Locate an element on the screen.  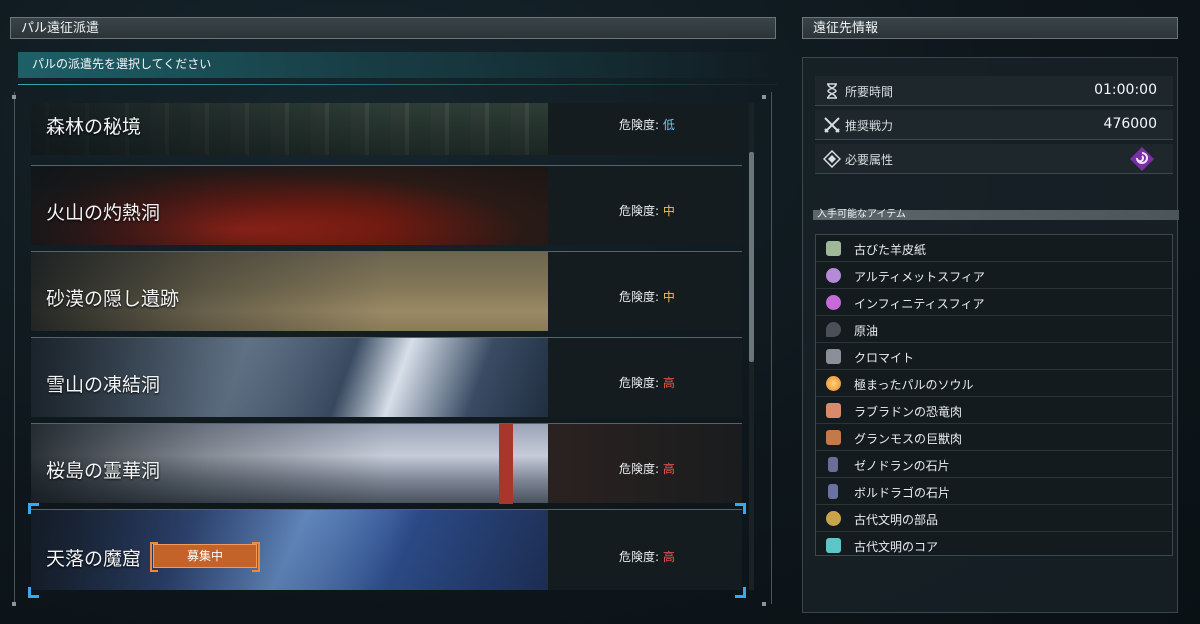
destination-name: 砂漠の隠し遺跡 is located at coordinates (113, 299).